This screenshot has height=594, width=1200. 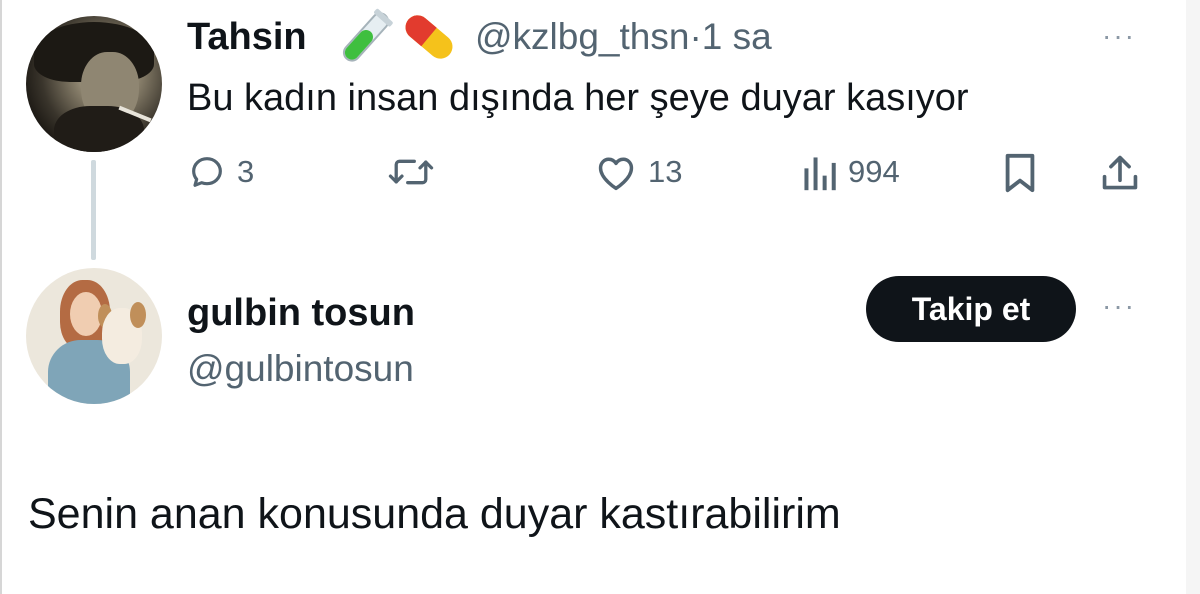 What do you see at coordinates (971, 309) in the screenshot?
I see `follow-button: Takip et` at bounding box center [971, 309].